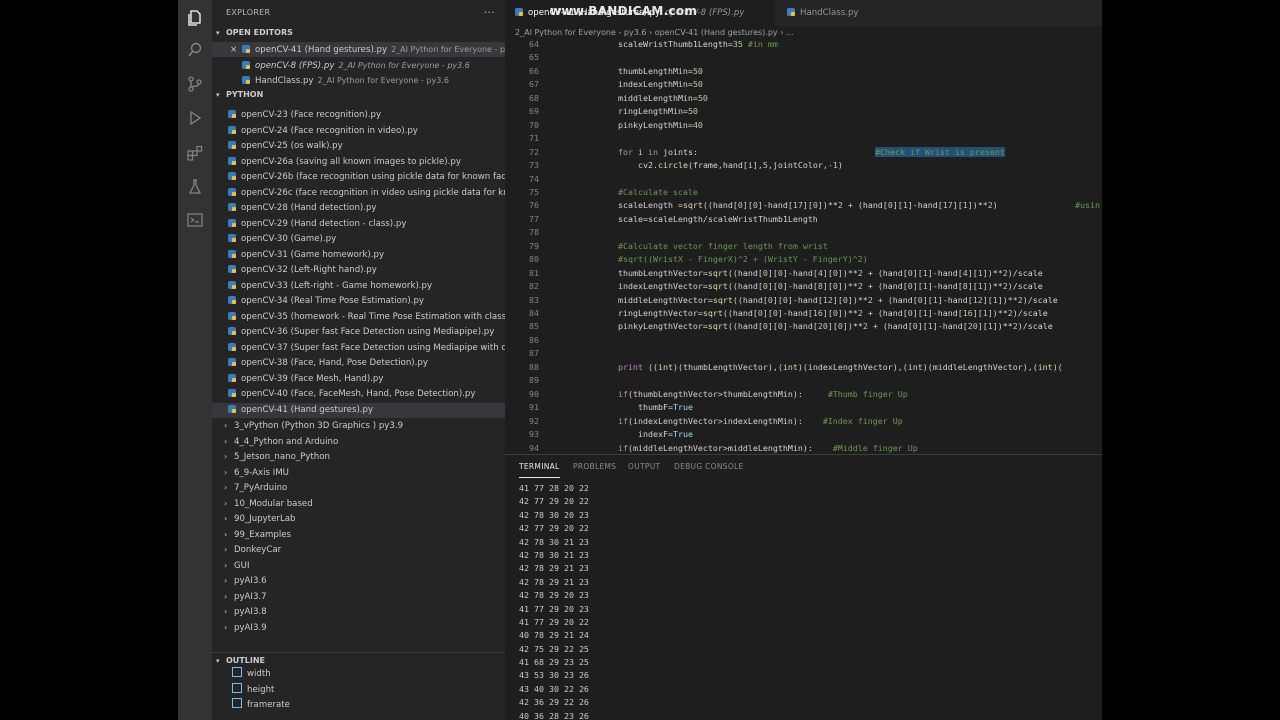 This screenshot has width=1280, height=720. Describe the element at coordinates (358, 255) in the screenshot. I see `file-item: openCV-31 (Game homework).py` at that location.